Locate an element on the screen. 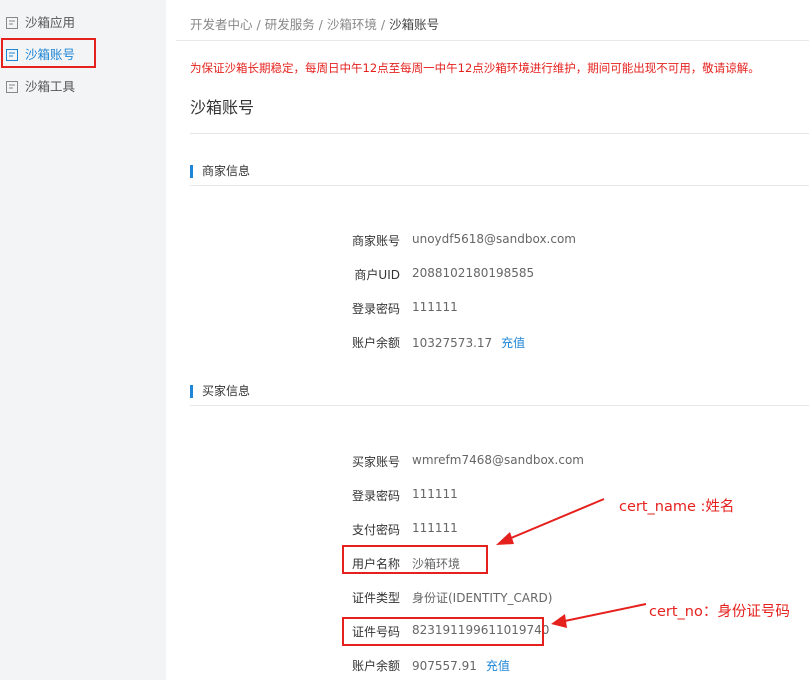 Image resolution: width=809 pixels, height=680 pixels. merchant-balance-value: 10327573.17 is located at coordinates (452, 343).